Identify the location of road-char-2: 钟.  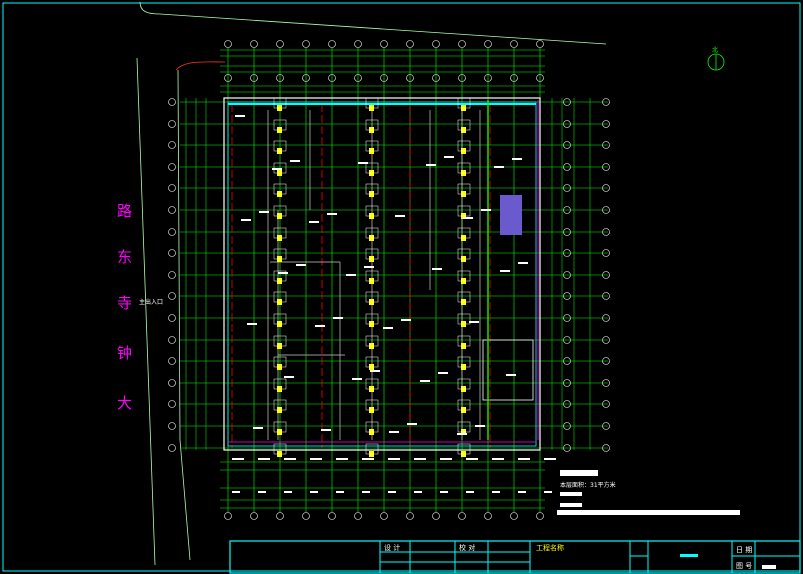
(124, 353).